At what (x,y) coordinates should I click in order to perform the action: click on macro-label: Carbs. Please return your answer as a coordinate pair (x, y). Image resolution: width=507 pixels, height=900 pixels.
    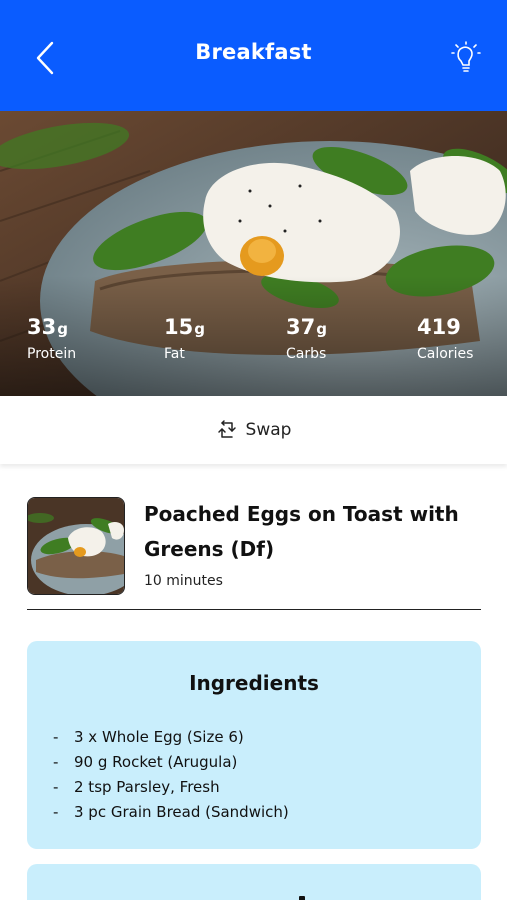
    Looking at the image, I should click on (306, 354).